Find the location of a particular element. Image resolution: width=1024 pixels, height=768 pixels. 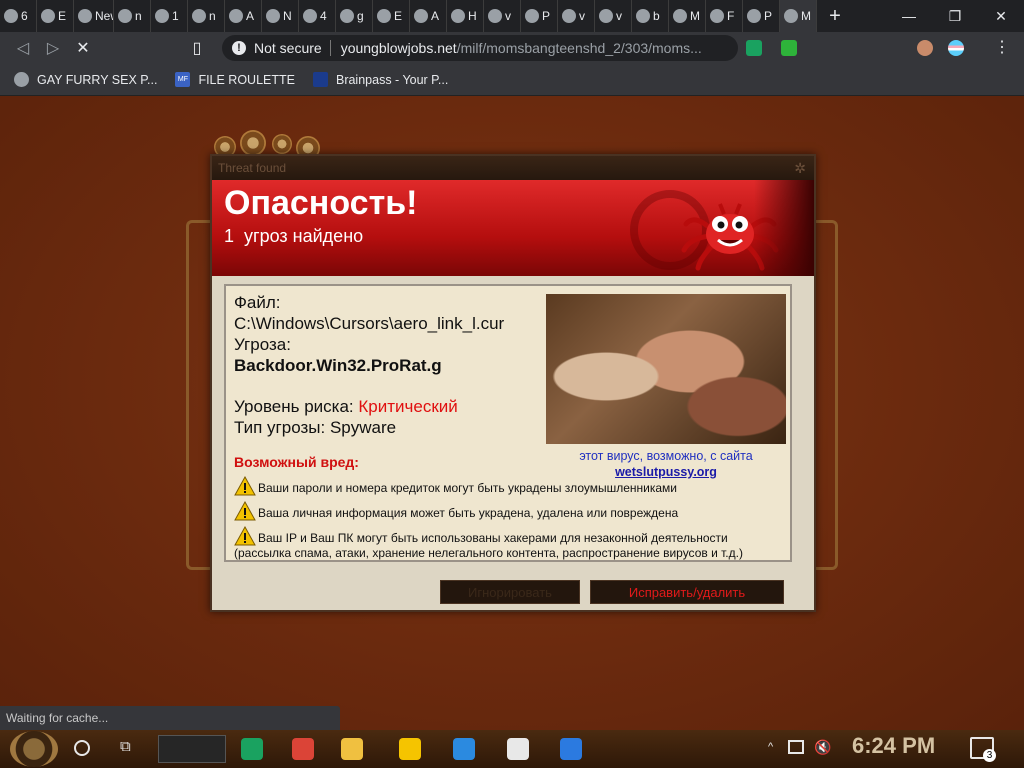

back-button: ◁ is located at coordinates (23, 48).